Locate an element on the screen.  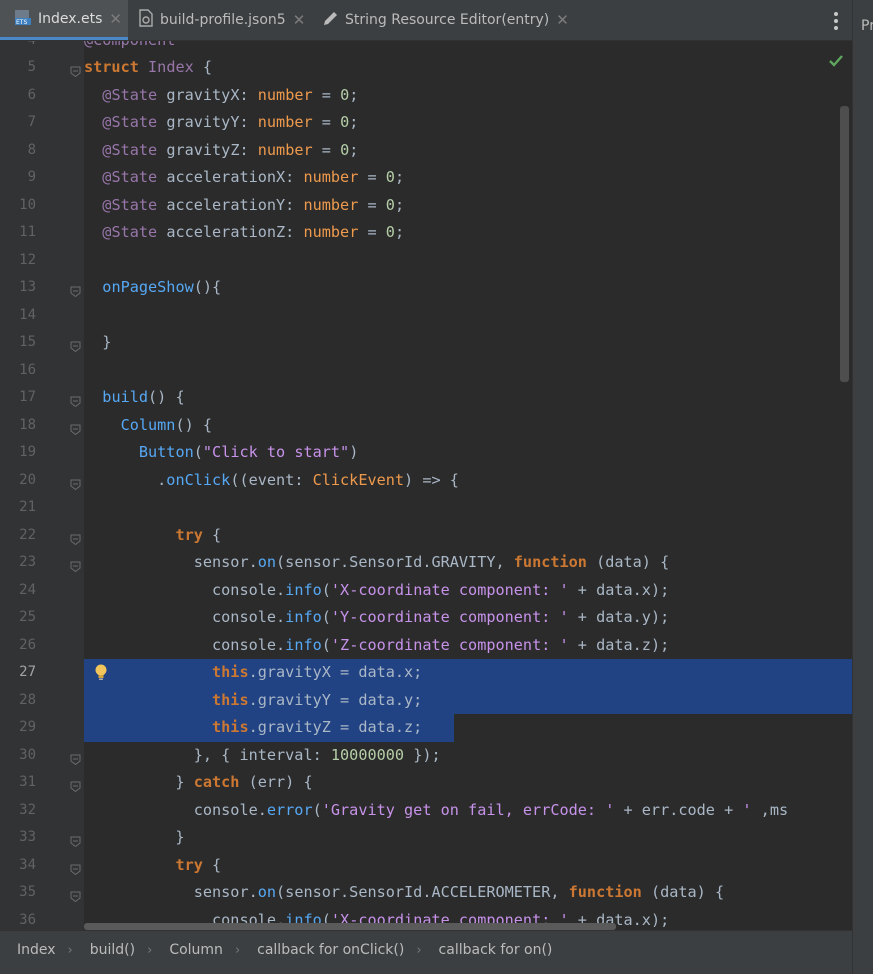
code-text: this.gravityY = data.y; is located at coordinates (317, 699).